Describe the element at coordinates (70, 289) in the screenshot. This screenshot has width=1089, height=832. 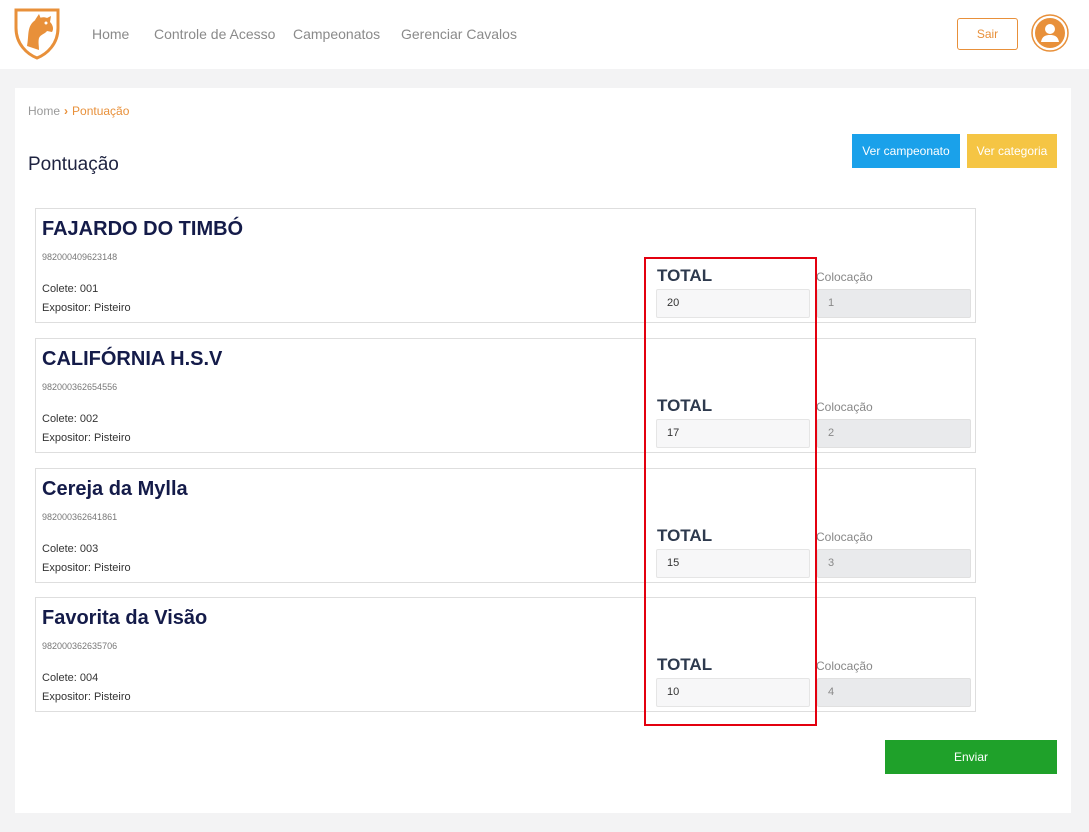
I see `horse-colete: Colete: 001` at that location.